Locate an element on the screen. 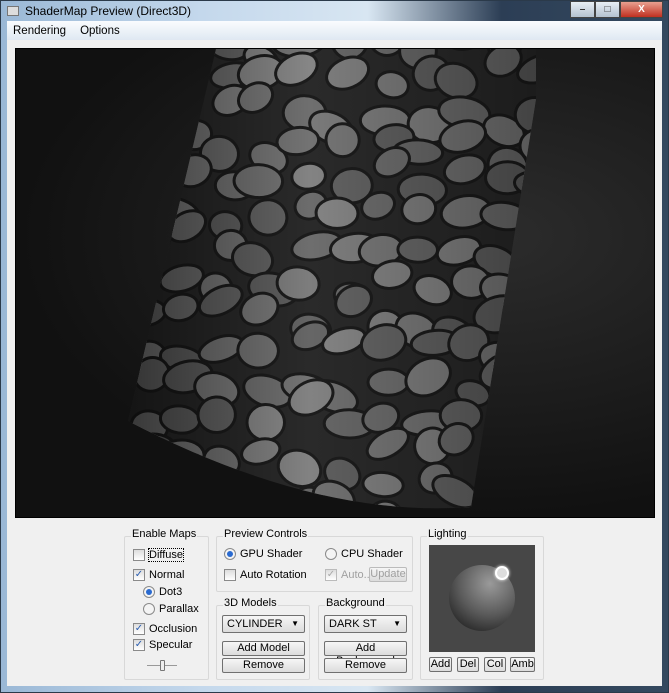 Image resolution: width=669 pixels, height=693 pixels. cpu-shader-radio: CPU Shader is located at coordinates (364, 554).